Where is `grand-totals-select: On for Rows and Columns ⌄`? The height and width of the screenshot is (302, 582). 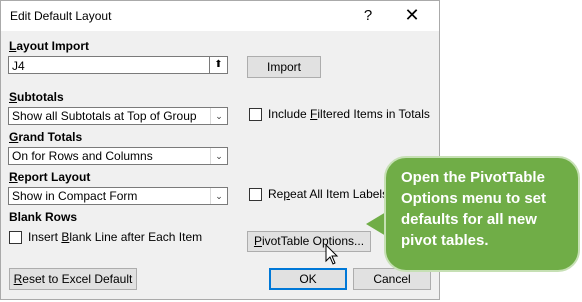 grand-totals-select: On for Rows and Columns ⌄ is located at coordinates (118, 156).